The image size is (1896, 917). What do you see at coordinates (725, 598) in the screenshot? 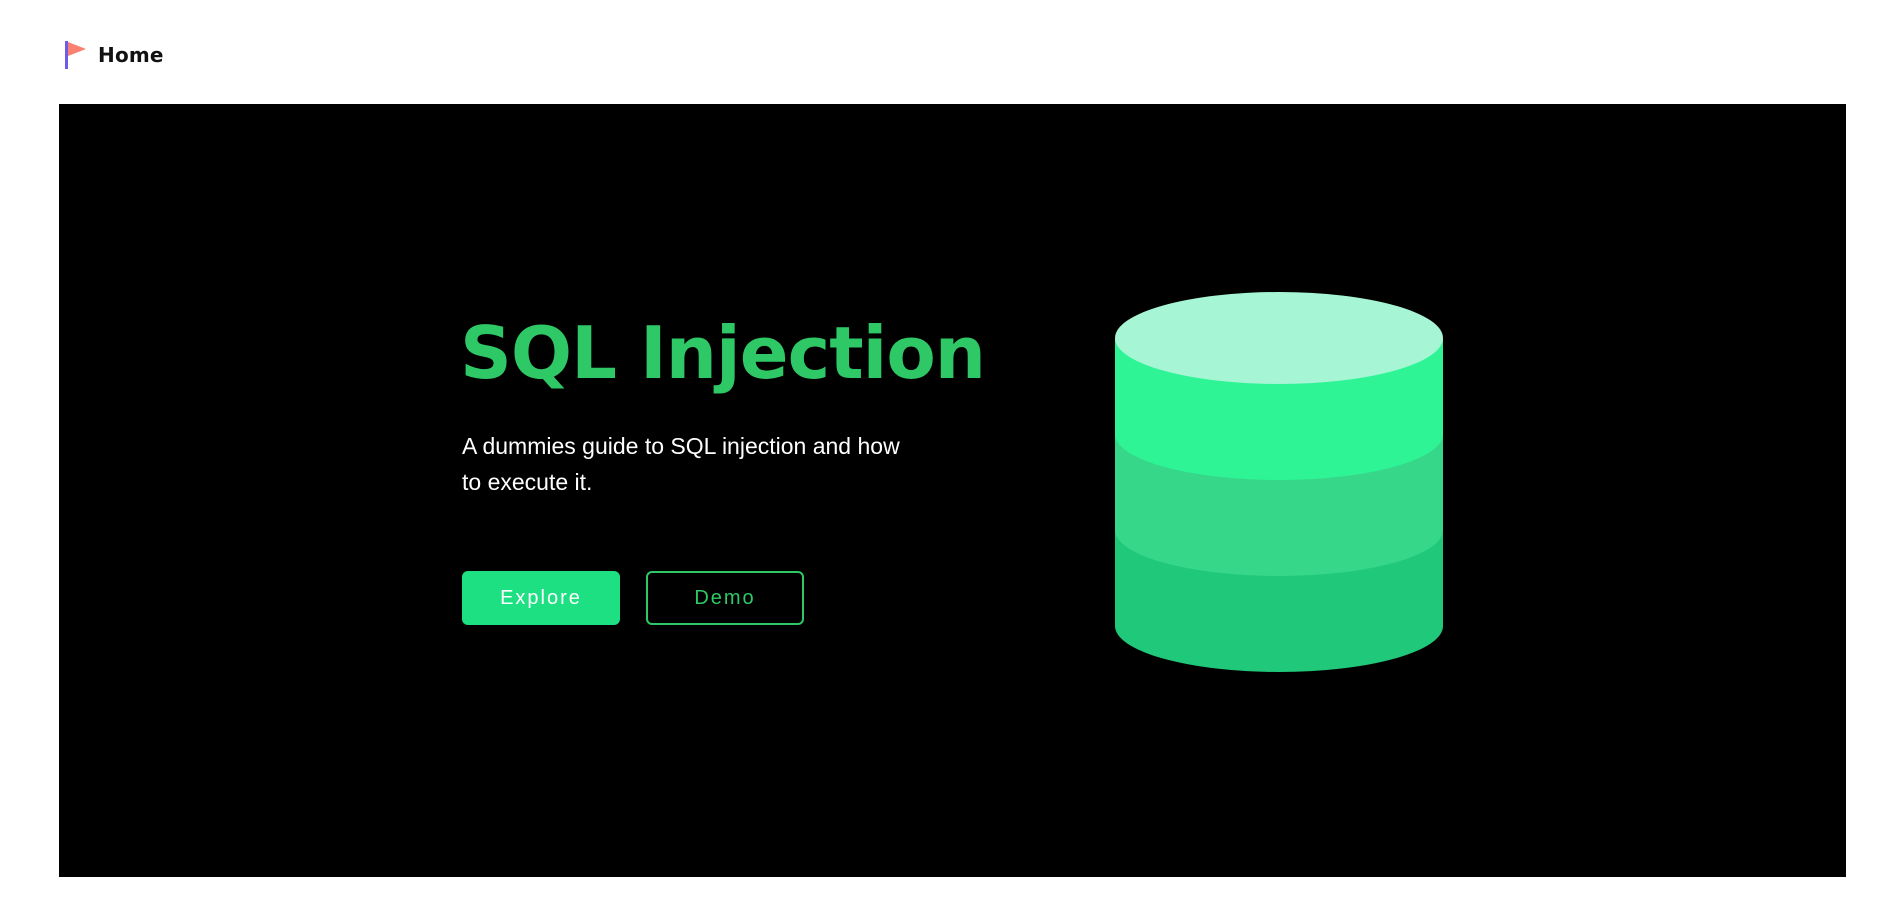
I see `demo-button: Demo` at bounding box center [725, 598].